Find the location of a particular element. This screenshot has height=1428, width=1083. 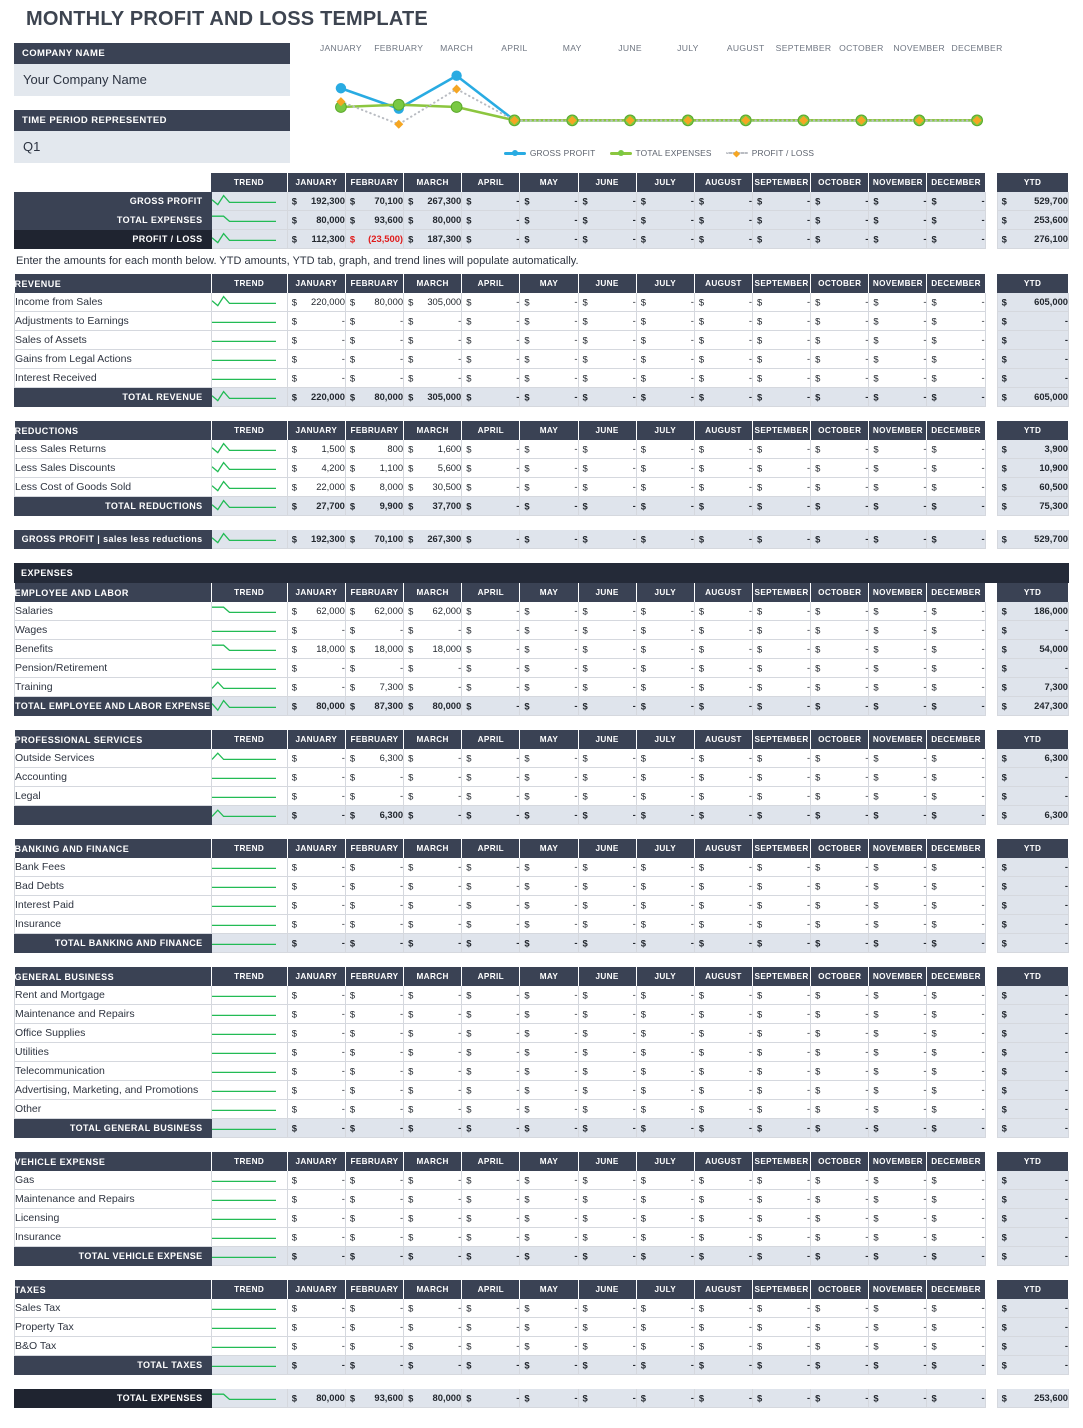

value-cell: $192,300 is located at coordinates (316, 539).